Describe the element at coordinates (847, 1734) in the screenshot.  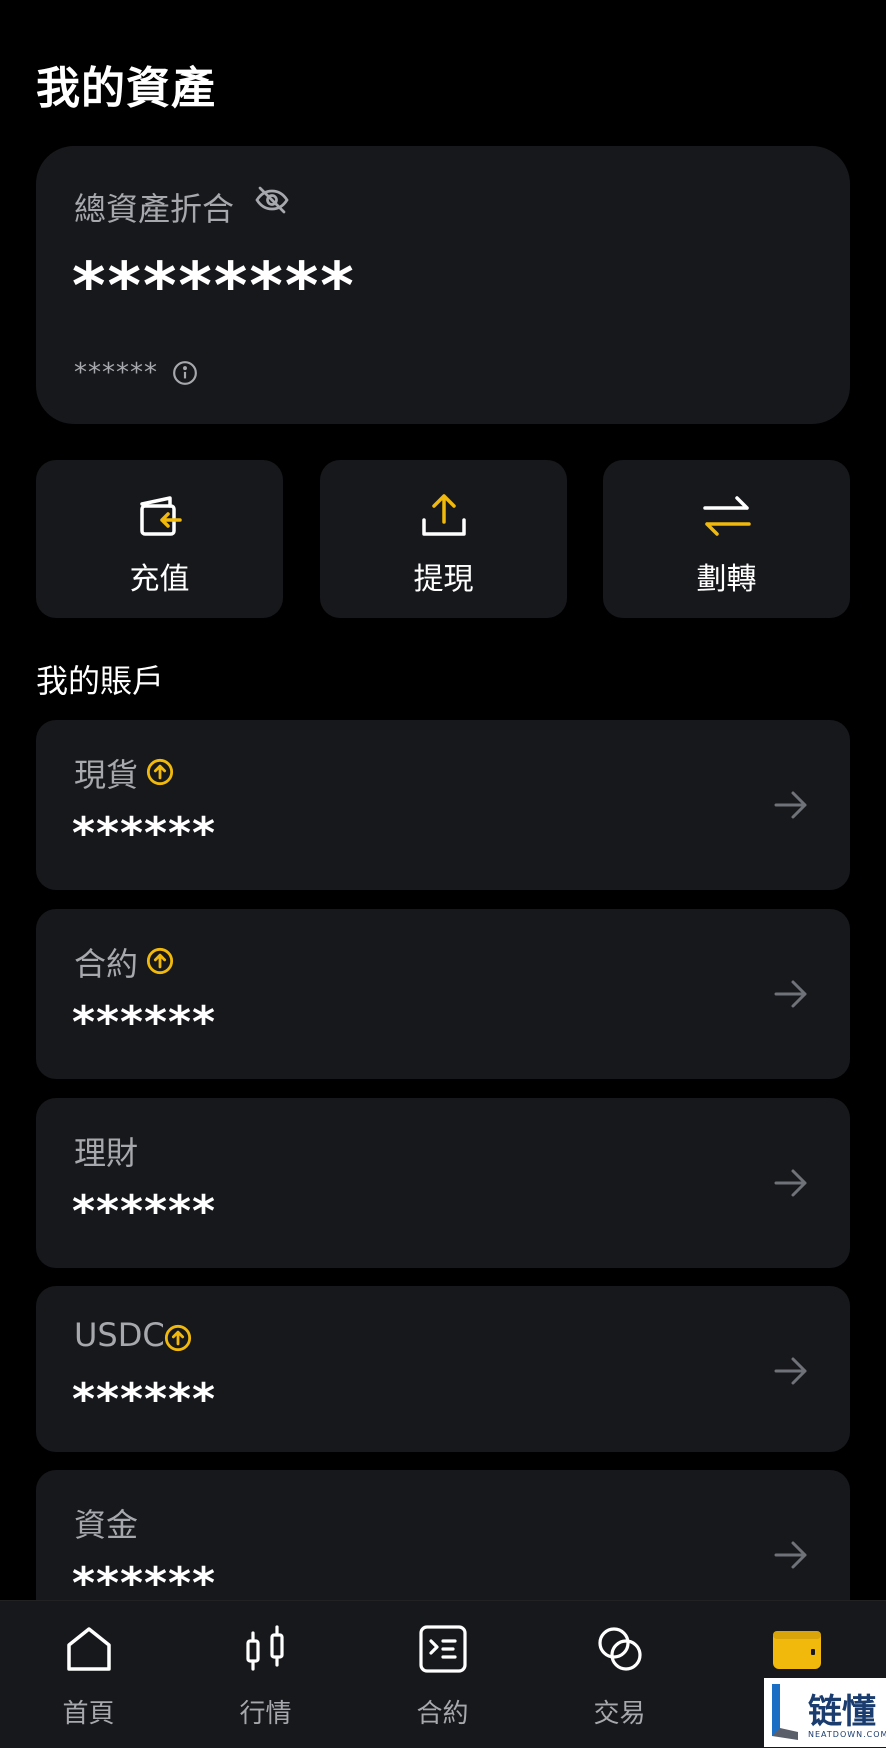
I see `watermark-subtext: NEATDOWN.COM` at that location.